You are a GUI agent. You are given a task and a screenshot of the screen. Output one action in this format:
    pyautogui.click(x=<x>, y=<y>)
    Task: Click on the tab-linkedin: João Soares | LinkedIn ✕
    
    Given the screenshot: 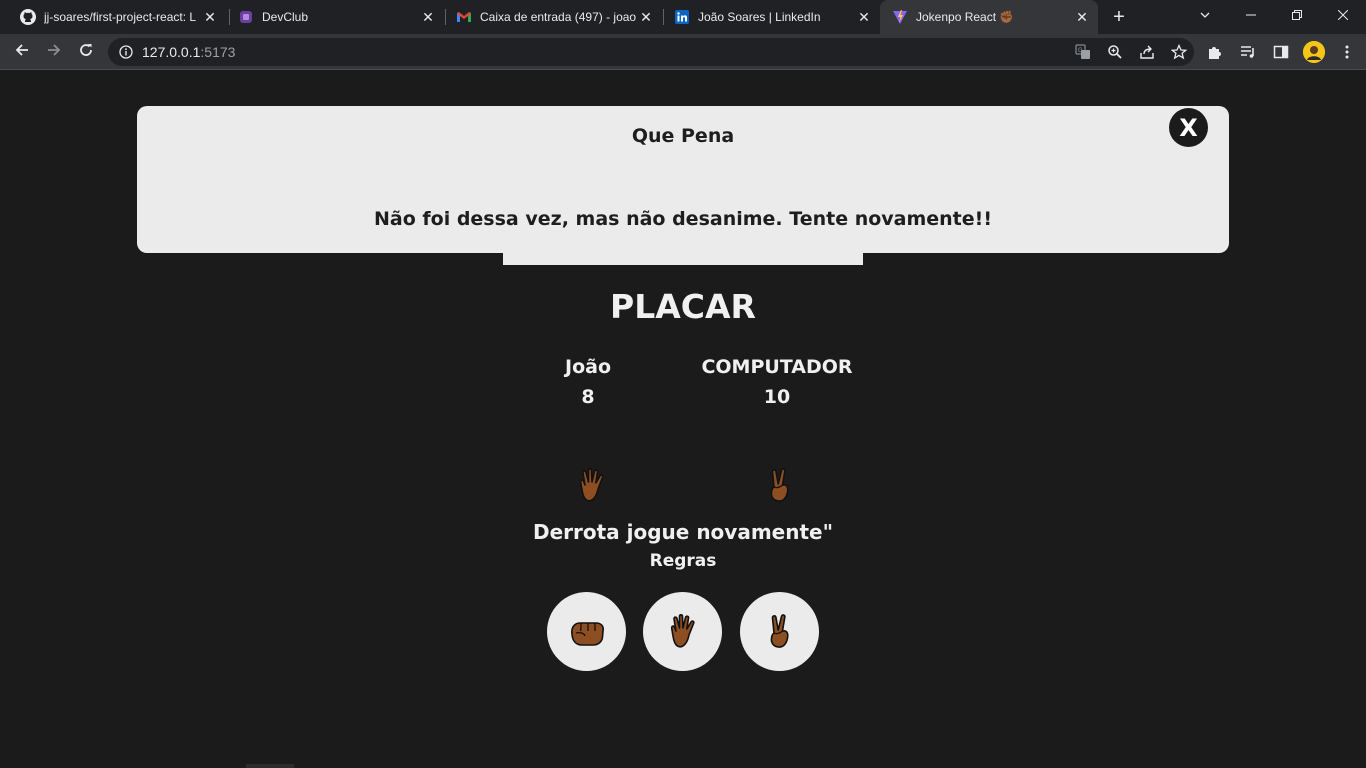 What is the action you would take?
    pyautogui.click(x=771, y=17)
    